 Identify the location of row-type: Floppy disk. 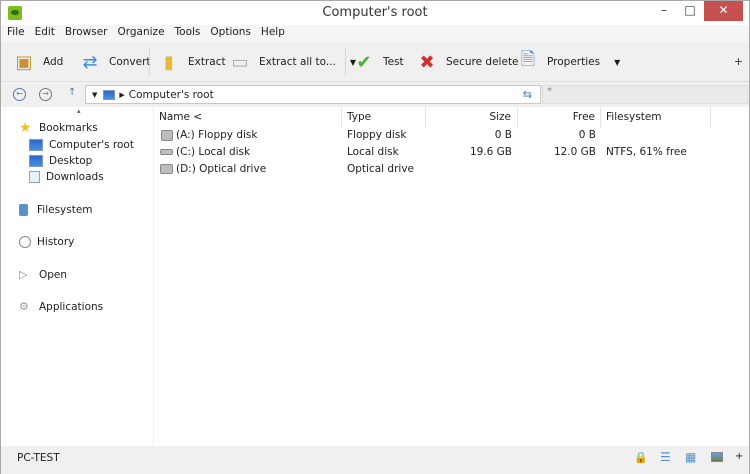
(377, 135).